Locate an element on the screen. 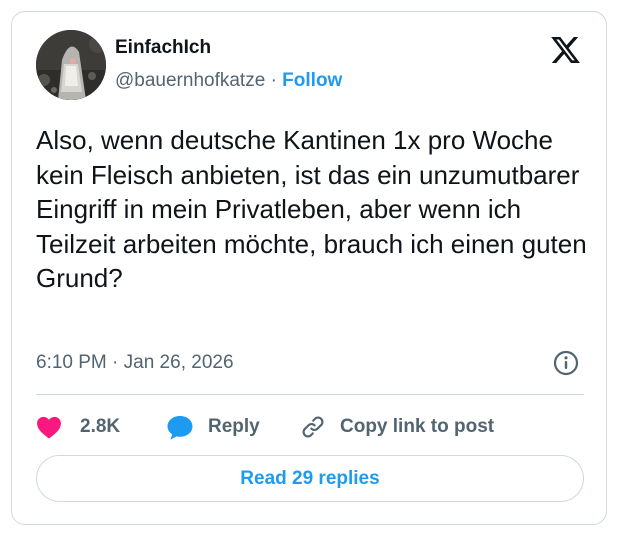 Image resolution: width=620 pixels, height=538 pixels. link-icon is located at coordinates (313, 427).